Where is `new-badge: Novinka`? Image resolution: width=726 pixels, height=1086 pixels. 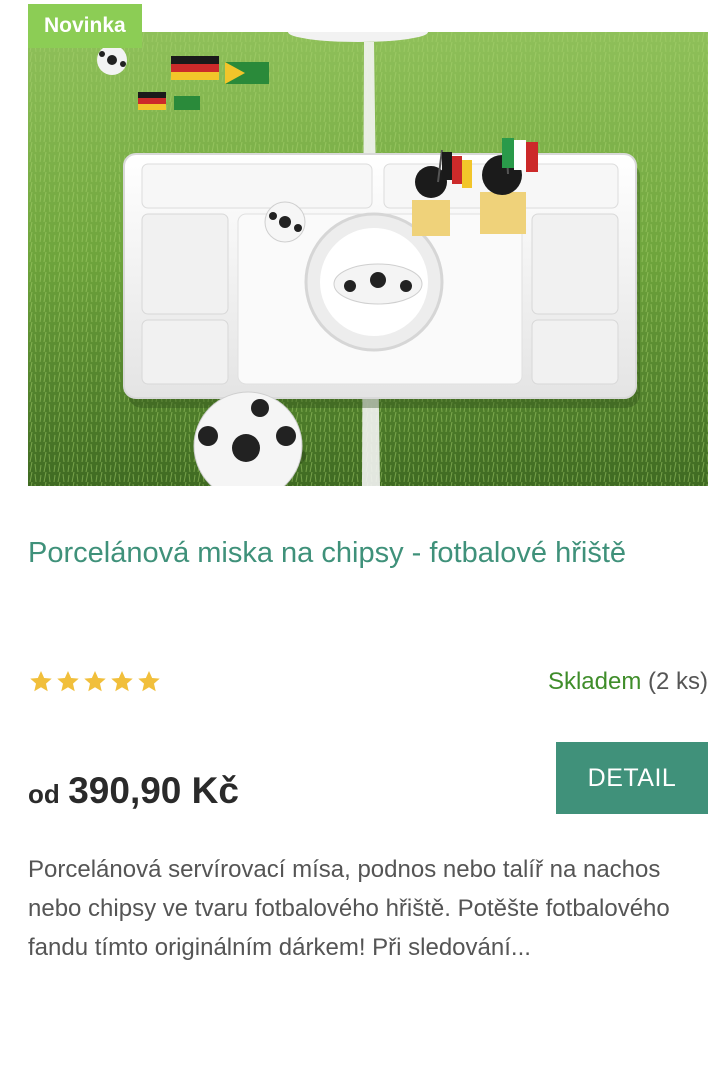 new-badge: Novinka is located at coordinates (85, 26).